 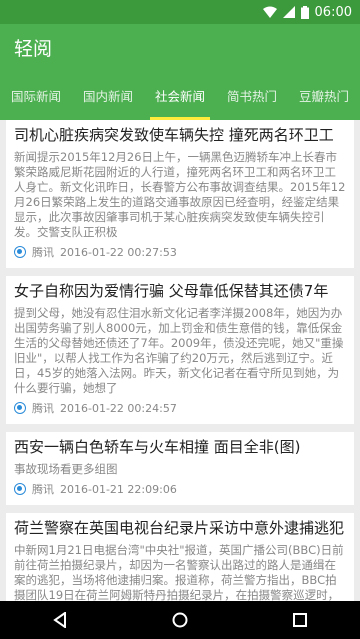 I want to click on recents-square-icon, so click(x=300, y=620).